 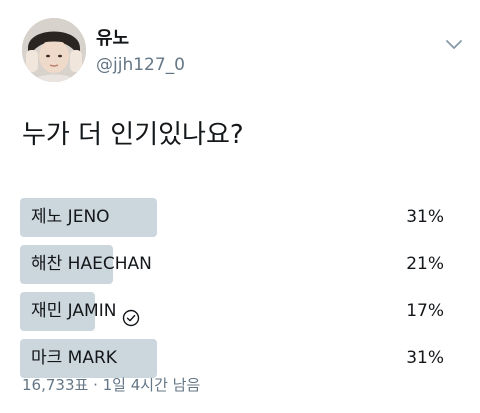 What do you see at coordinates (151, 385) in the screenshot?
I see `poll-time-left: 1일 4시간 남음` at bounding box center [151, 385].